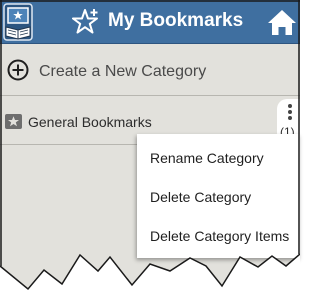  What do you see at coordinates (290, 112) in the screenshot?
I see `kebab-menu-icon` at bounding box center [290, 112].